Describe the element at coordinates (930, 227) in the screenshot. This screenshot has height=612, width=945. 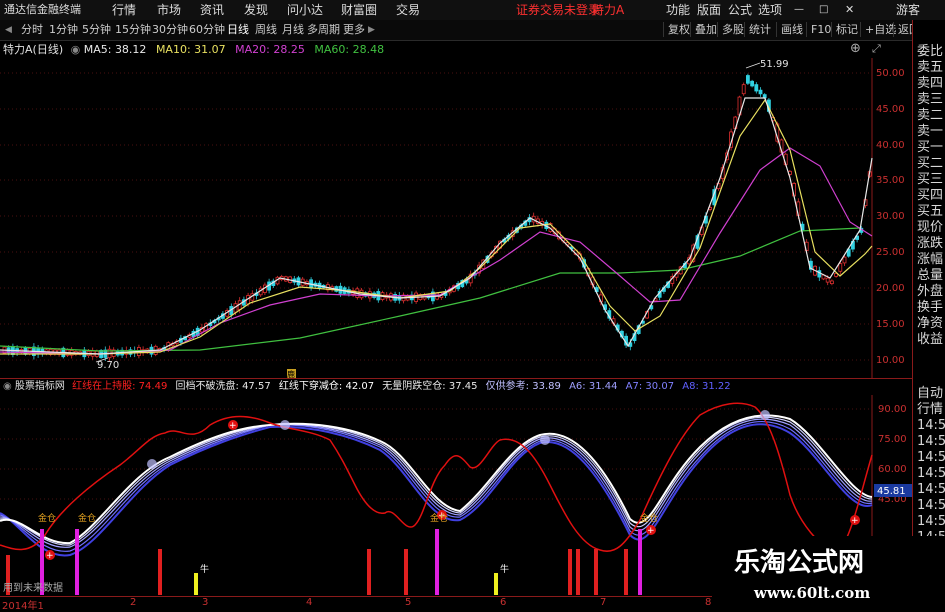
I see `side-label: 现价` at that location.